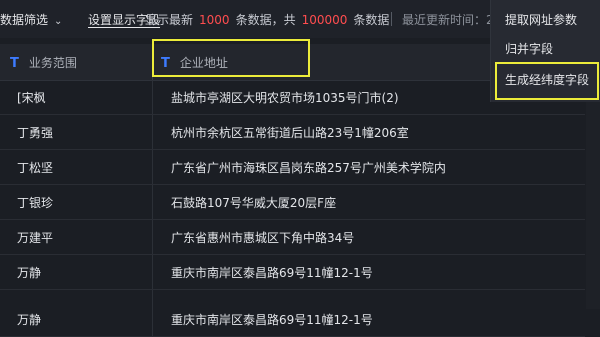 The width and height of the screenshot is (600, 337). I want to click on column-header-label: 业务范围, so click(52, 63).